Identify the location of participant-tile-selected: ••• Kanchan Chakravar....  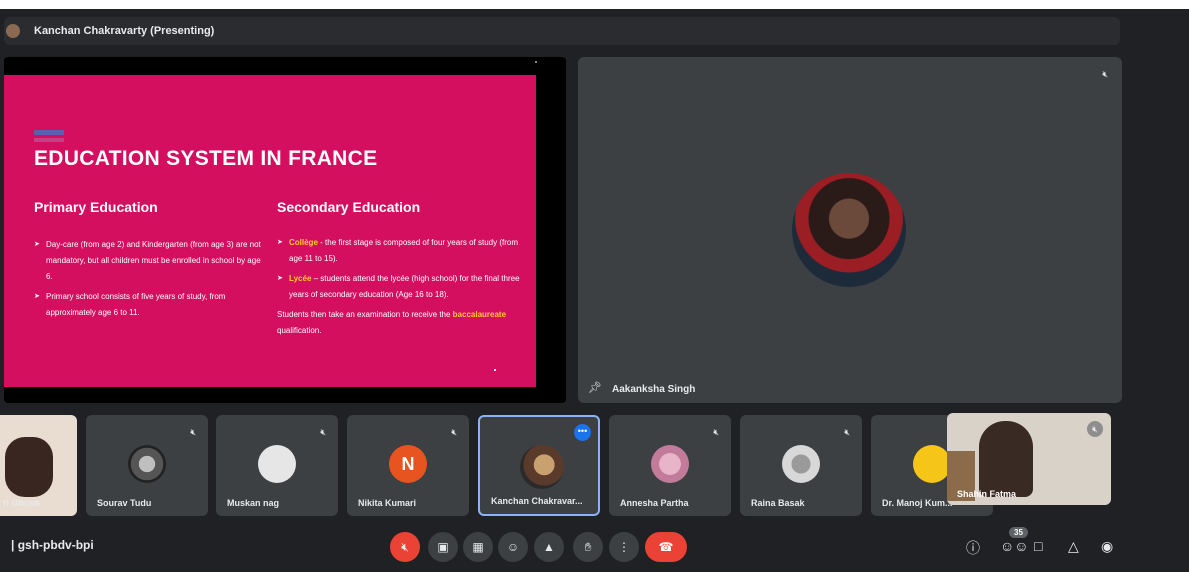
(539, 465).